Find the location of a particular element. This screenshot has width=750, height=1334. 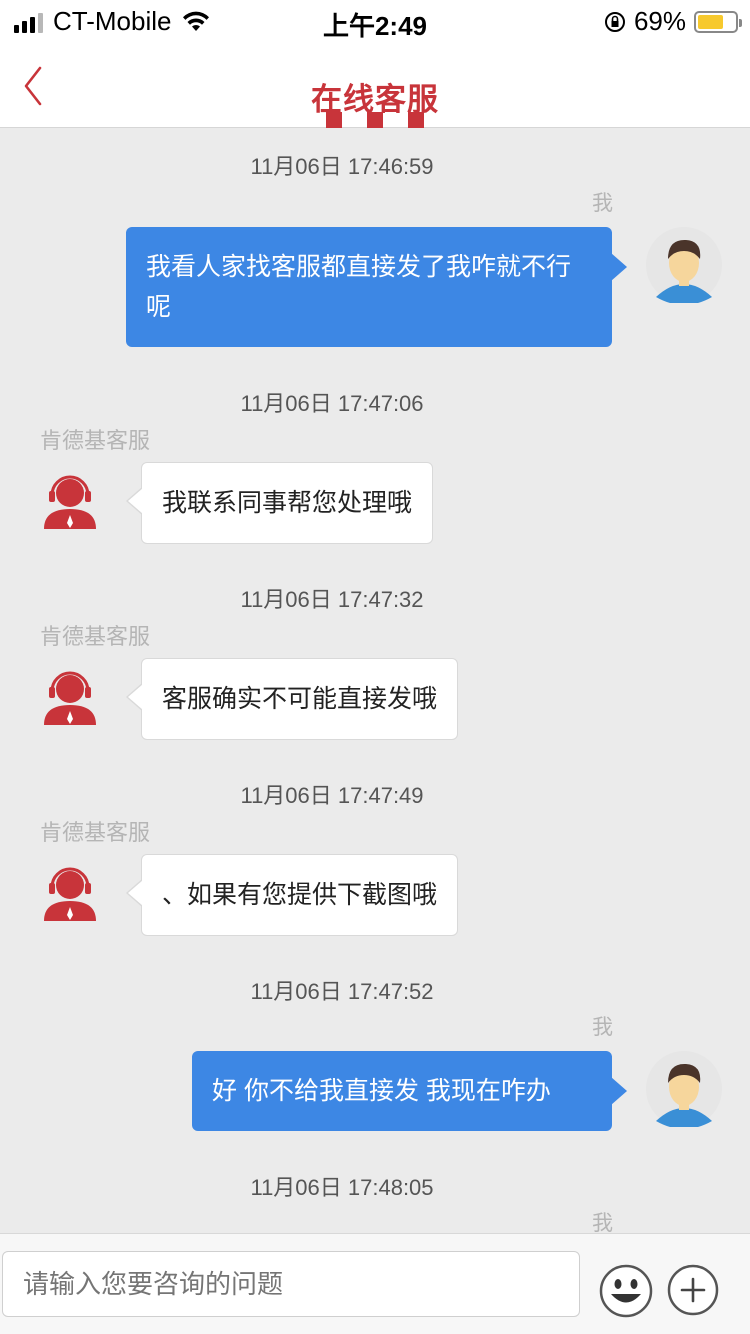

status-bar: CT-Mobile 上午2:49 69% is located at coordinates (375, 20).